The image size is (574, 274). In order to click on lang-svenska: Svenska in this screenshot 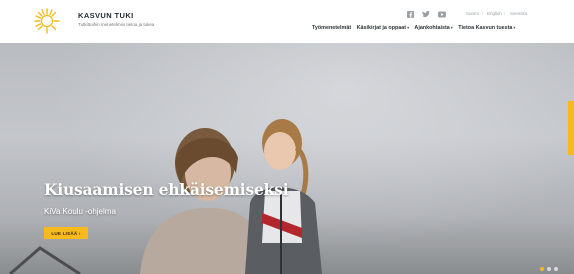, I will do `click(518, 13)`.